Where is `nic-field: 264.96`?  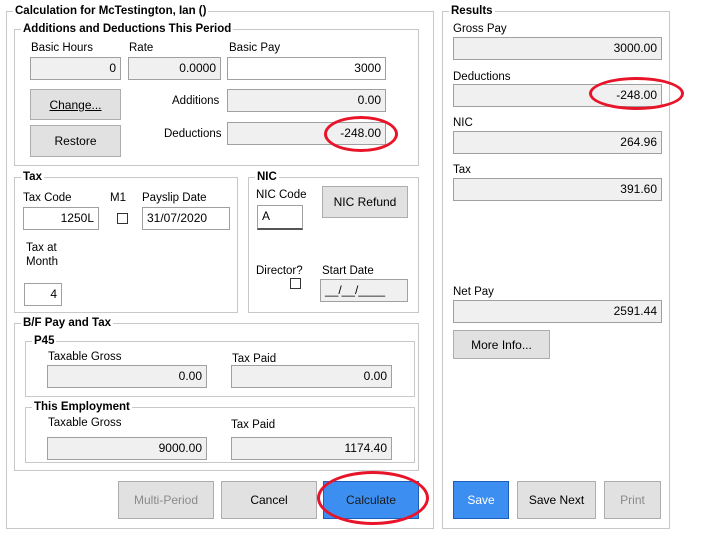
nic-field: 264.96 is located at coordinates (557, 142).